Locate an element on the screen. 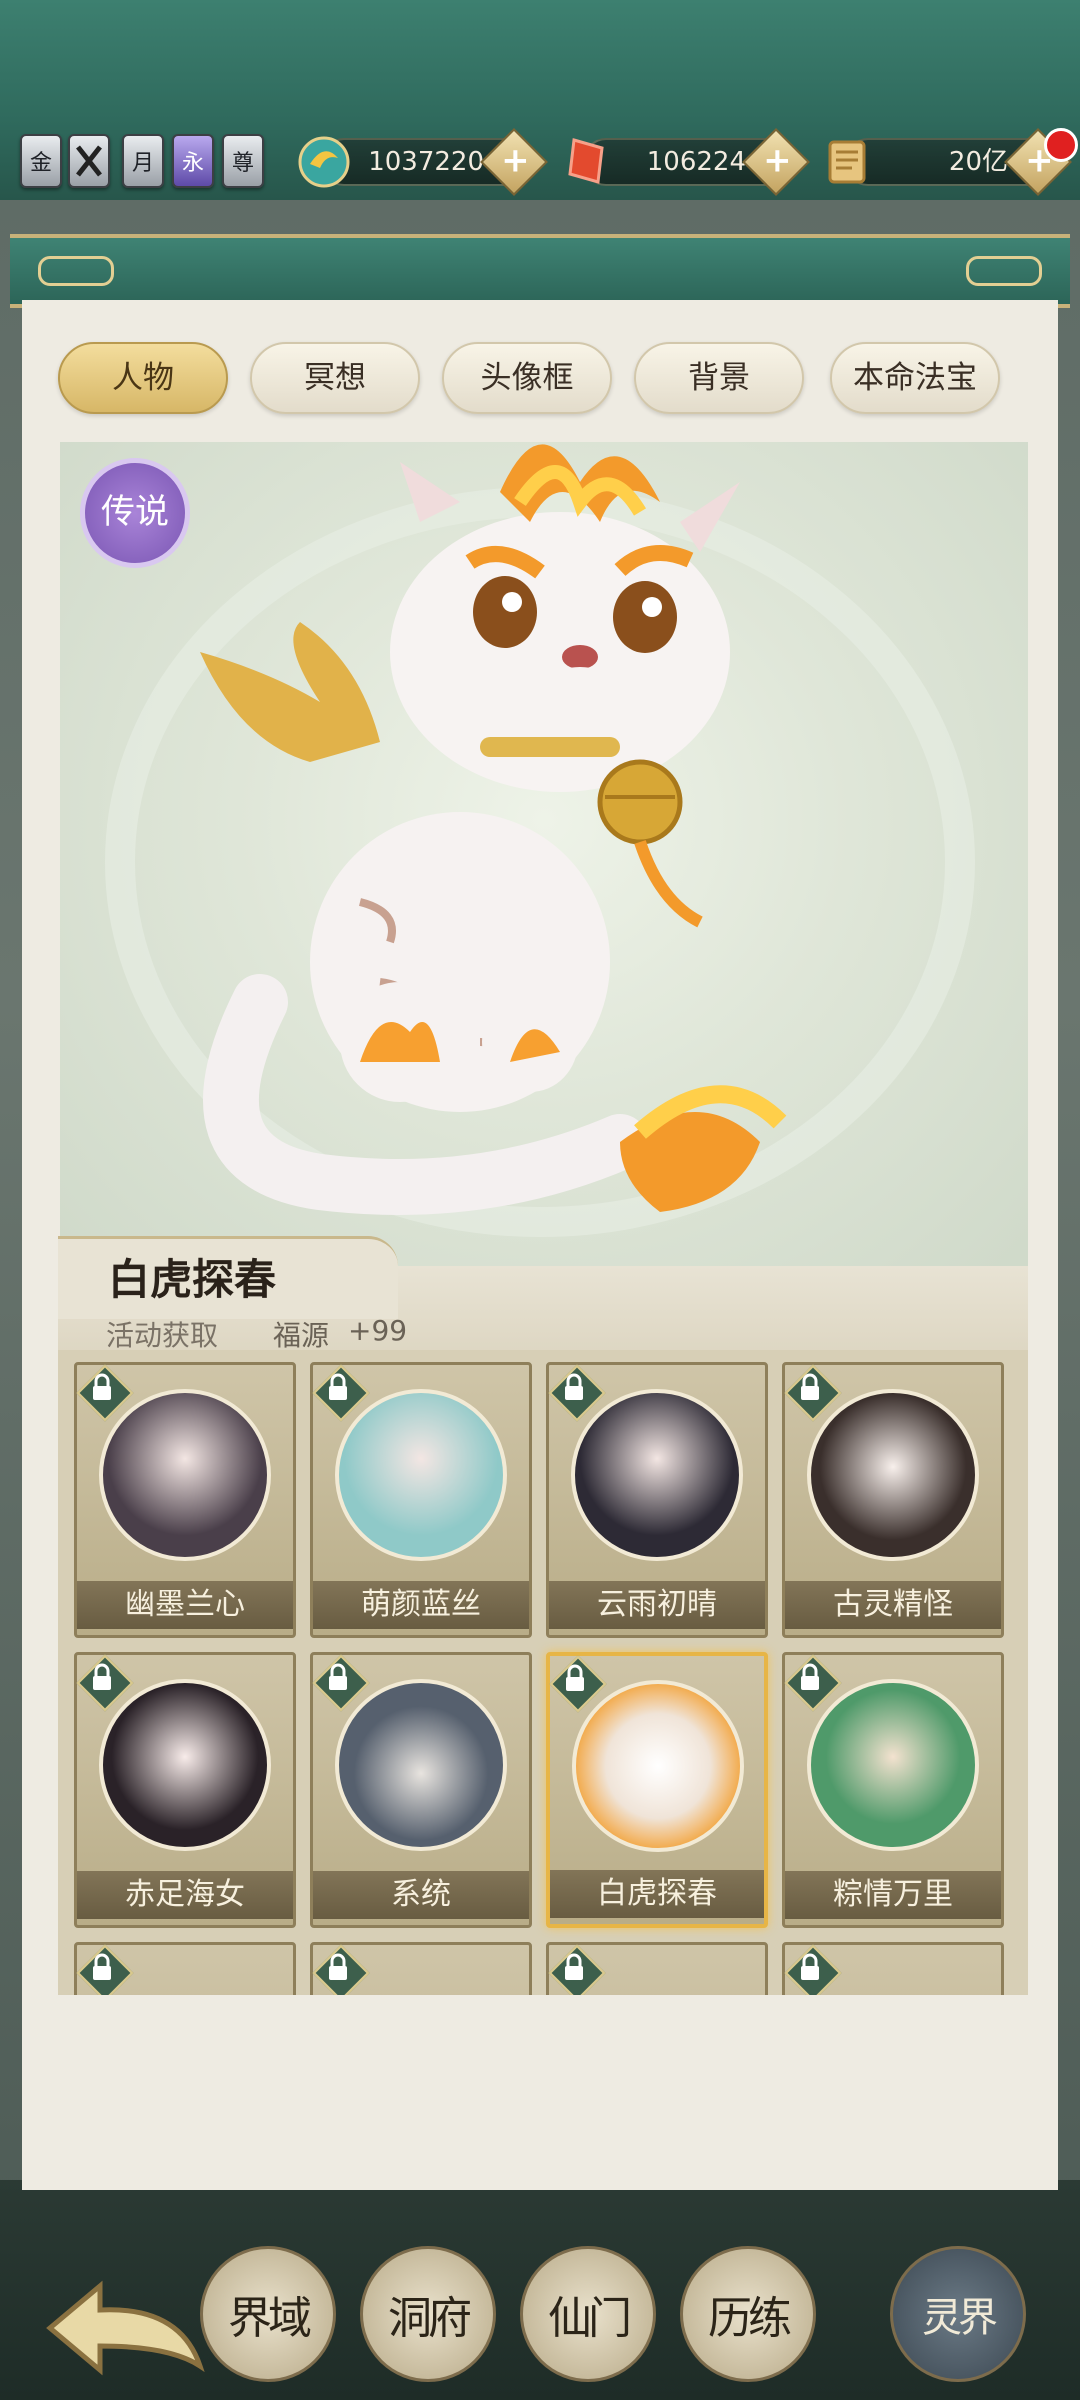 The image size is (1080, 2400). character-card: 粽情万里 is located at coordinates (893, 1790).